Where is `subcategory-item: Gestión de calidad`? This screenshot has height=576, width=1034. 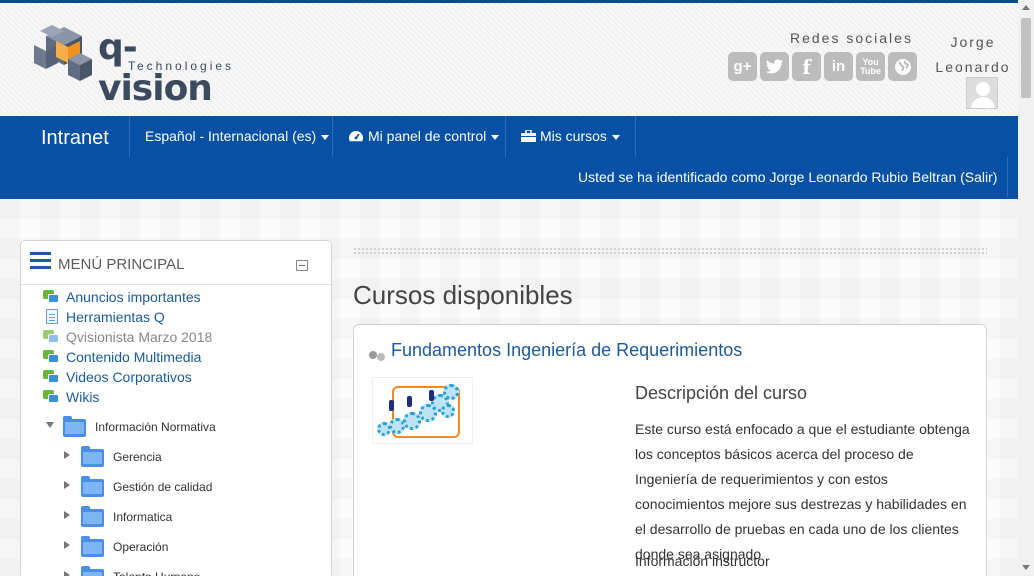 subcategory-item: Gestión de calidad is located at coordinates (177, 488).